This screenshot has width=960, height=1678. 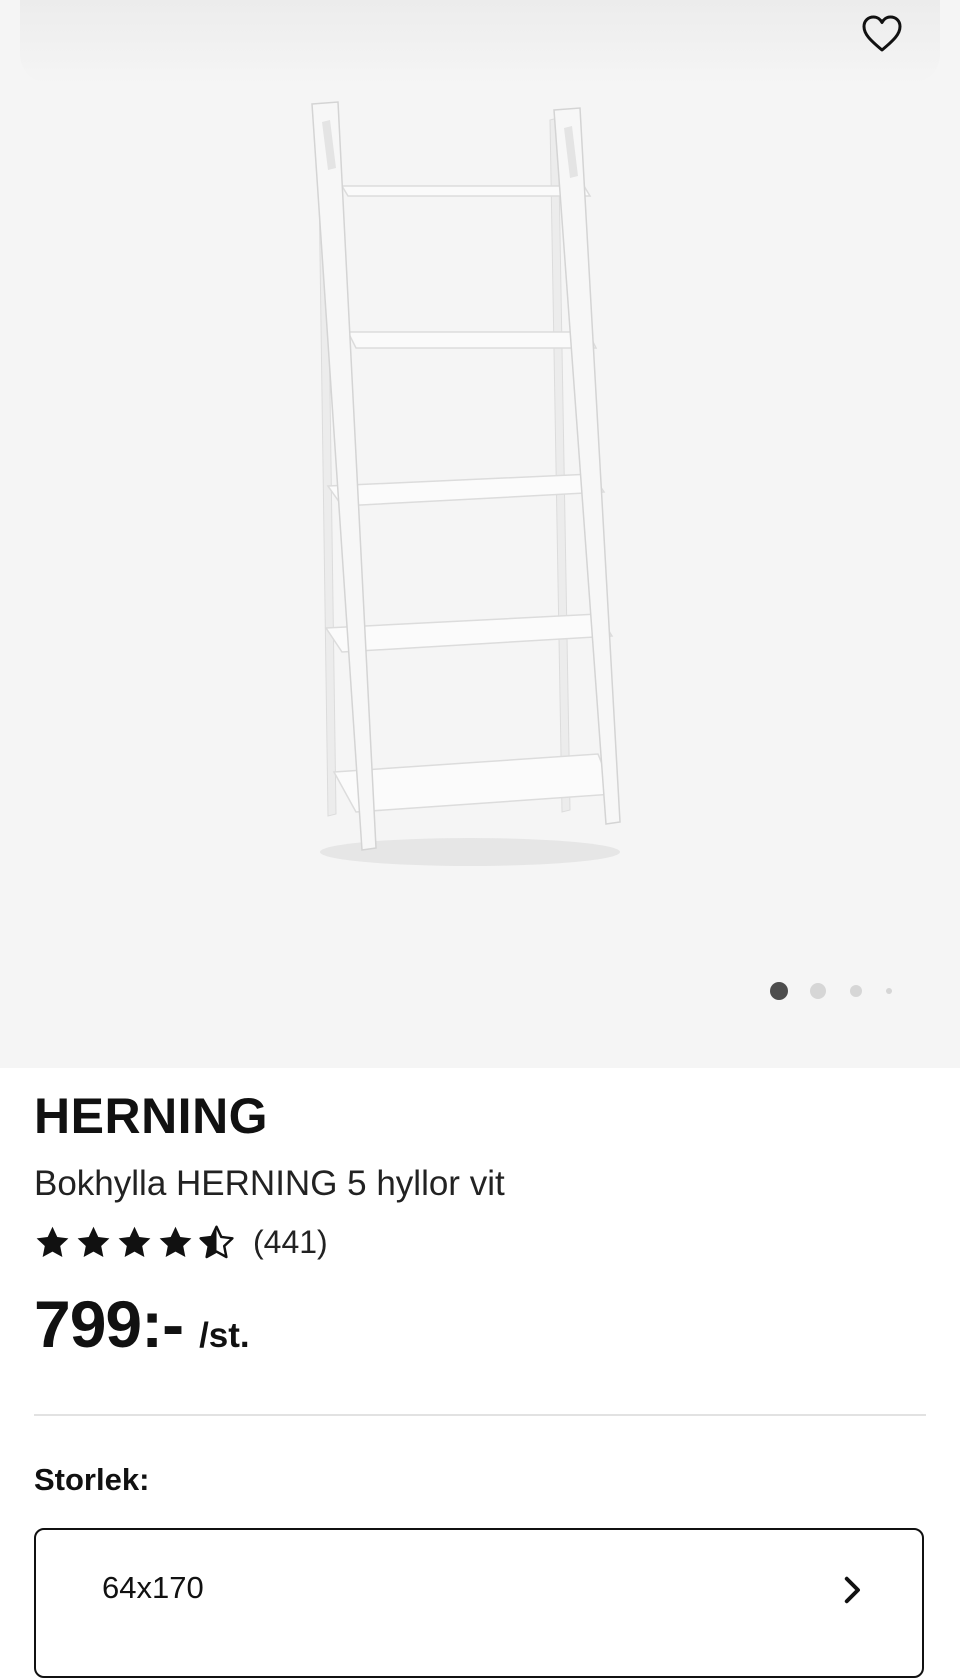 I want to click on wishlist-button, so click(x=882, y=34).